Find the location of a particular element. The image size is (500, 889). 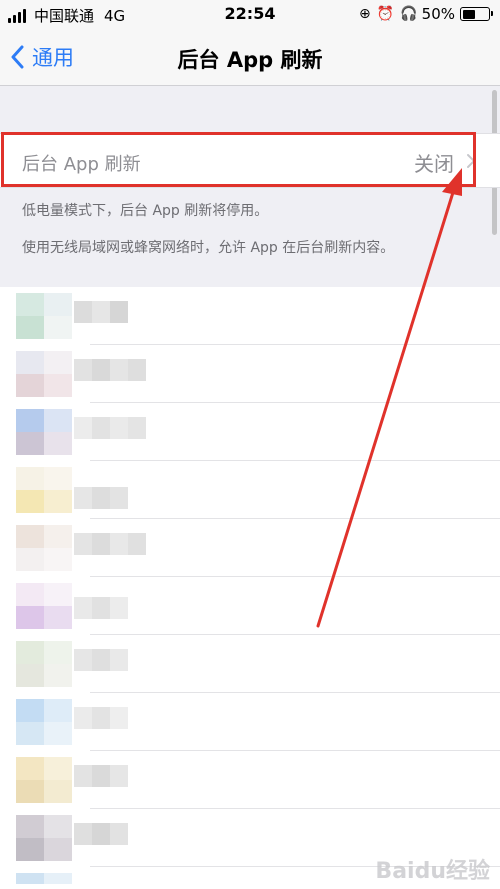

page-title: 后台 App 刷新 is located at coordinates (250, 60).